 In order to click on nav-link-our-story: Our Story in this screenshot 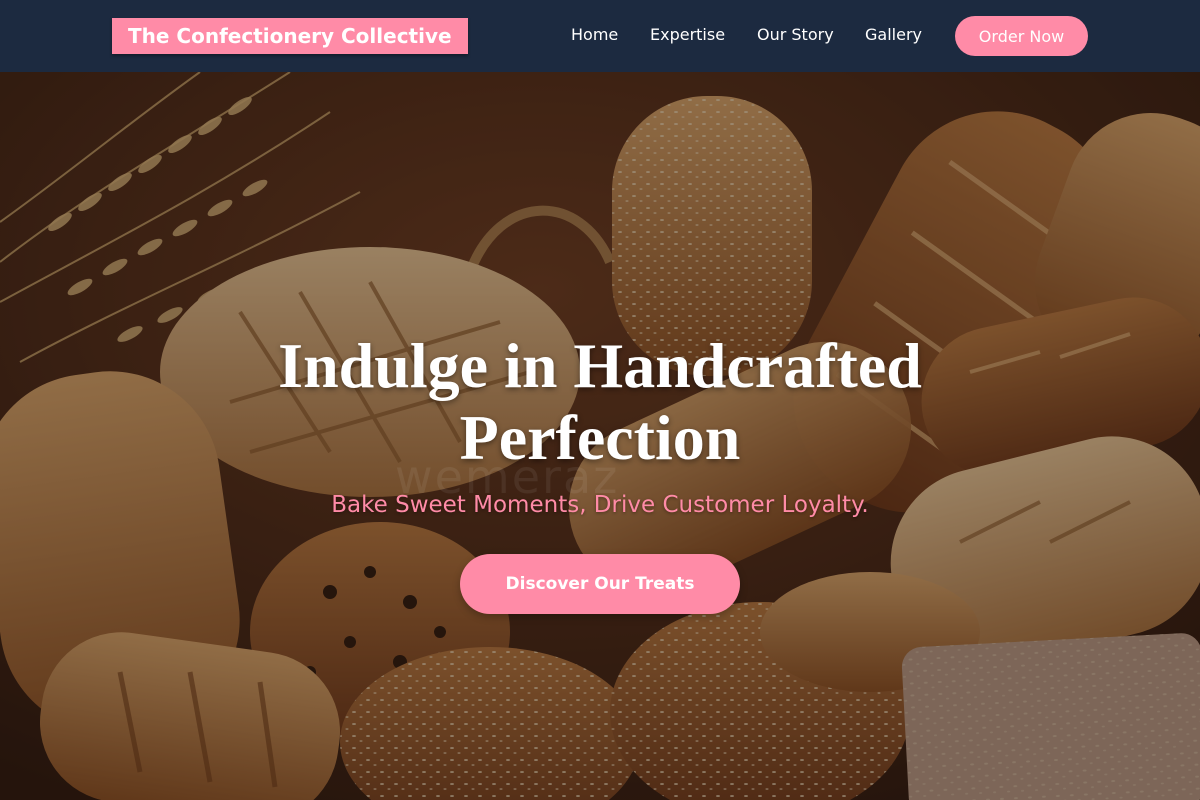, I will do `click(795, 35)`.